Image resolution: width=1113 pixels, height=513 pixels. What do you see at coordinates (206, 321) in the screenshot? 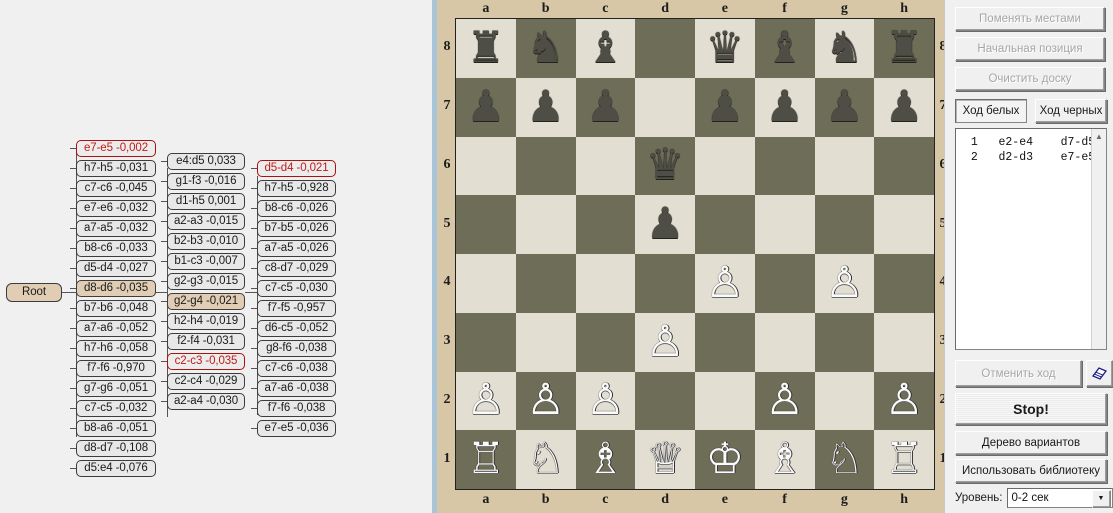
I see `tree-node: h2-h4 -0,019` at bounding box center [206, 321].